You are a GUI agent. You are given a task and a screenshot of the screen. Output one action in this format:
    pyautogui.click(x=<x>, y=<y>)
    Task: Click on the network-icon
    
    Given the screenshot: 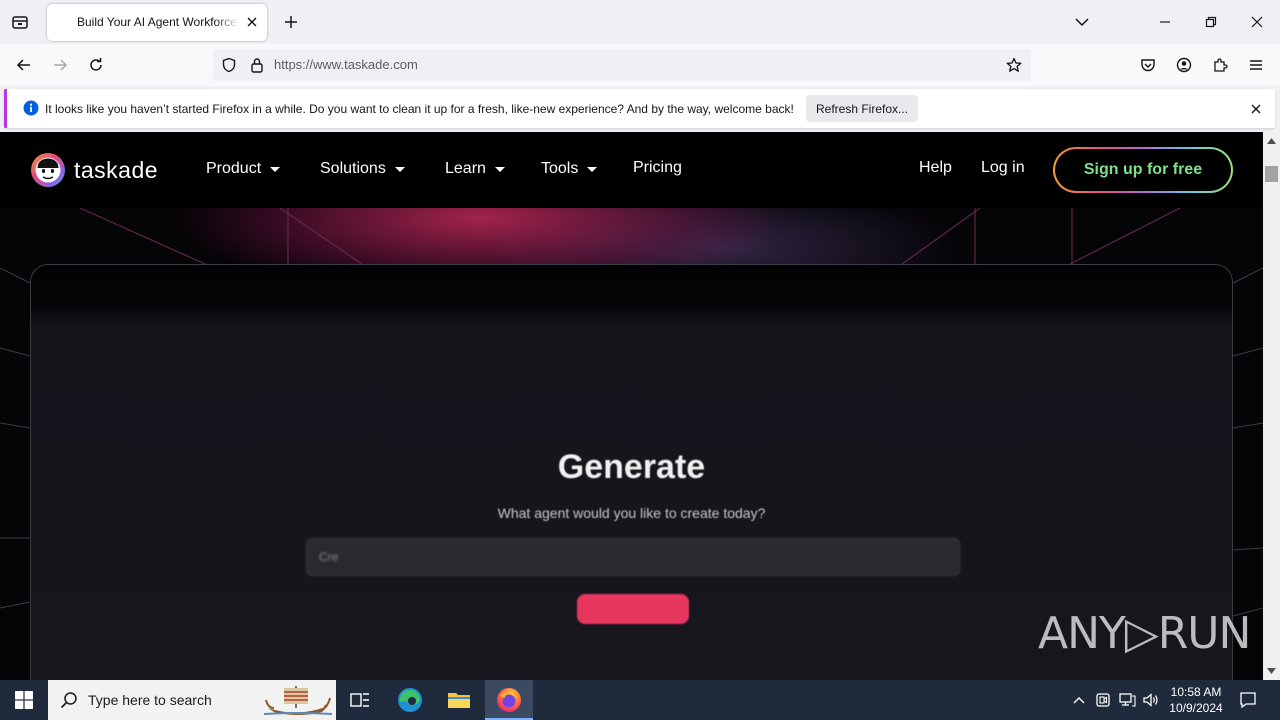 What is the action you would take?
    pyautogui.click(x=1127, y=700)
    